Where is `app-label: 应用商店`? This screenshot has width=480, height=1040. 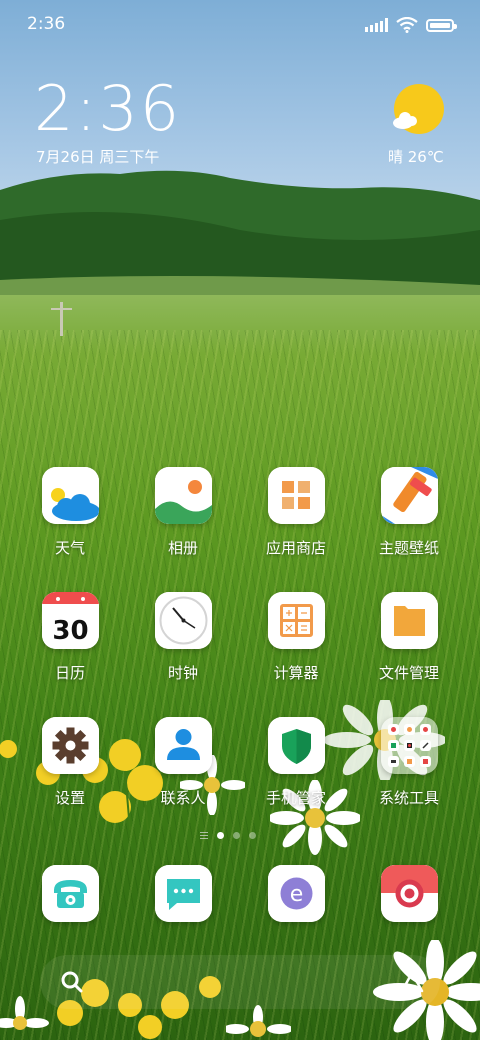 app-label: 应用商店 is located at coordinates (295, 548).